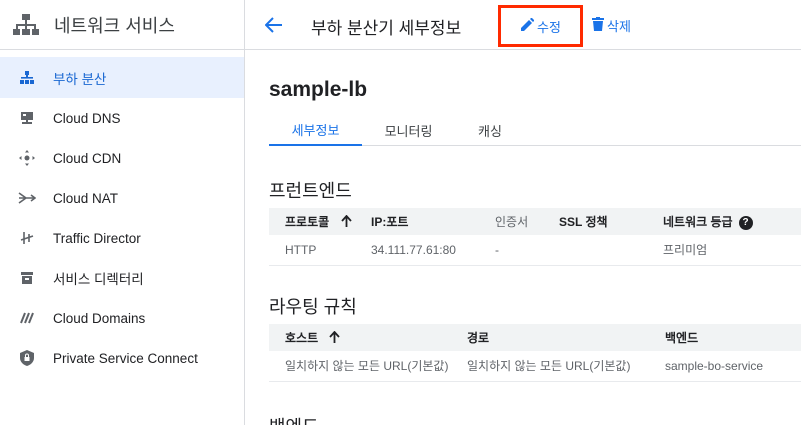 The height and width of the screenshot is (425, 801). I want to click on column-header-backend: 백엔드, so click(733, 337).